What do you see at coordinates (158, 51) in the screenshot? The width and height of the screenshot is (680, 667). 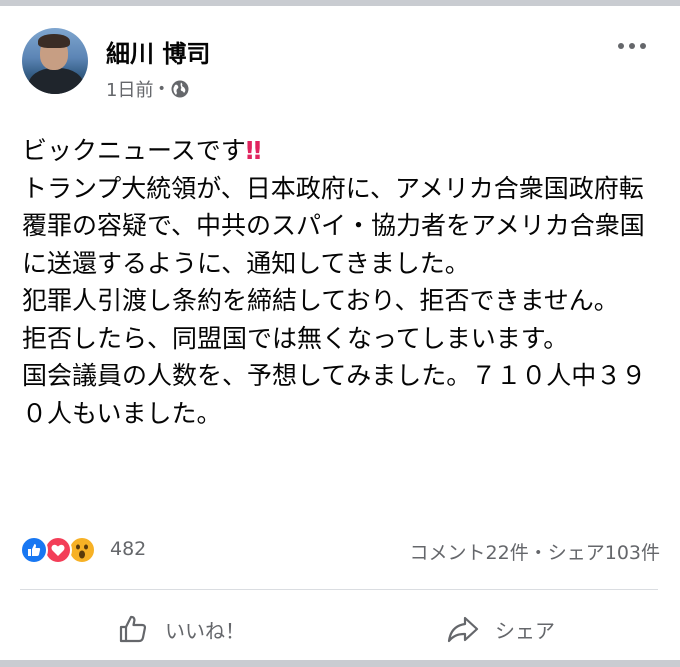 I see `author-name: 細川 博司` at bounding box center [158, 51].